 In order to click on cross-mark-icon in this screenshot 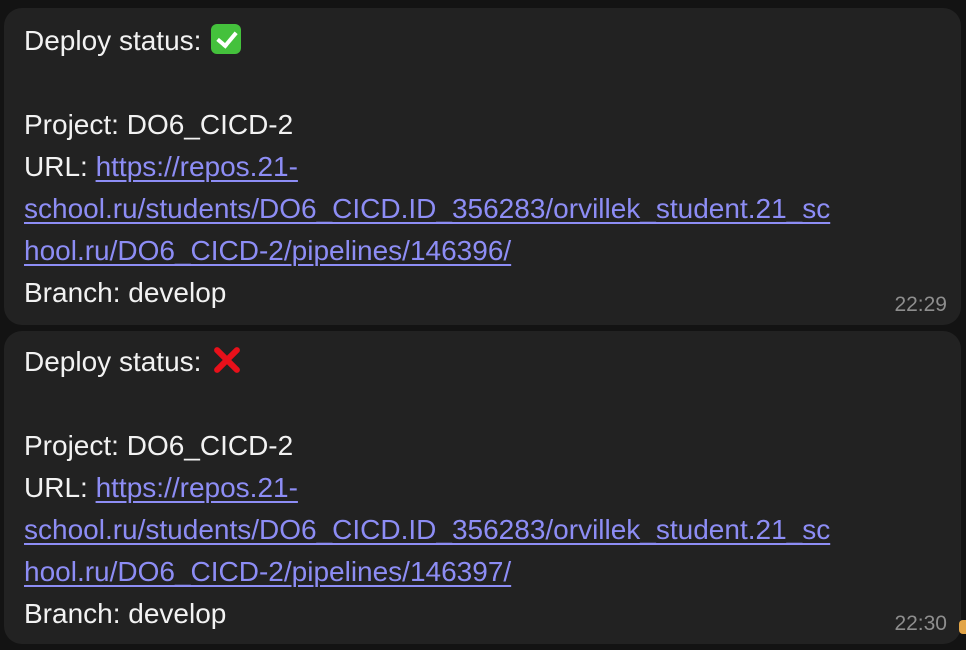, I will do `click(227, 360)`.